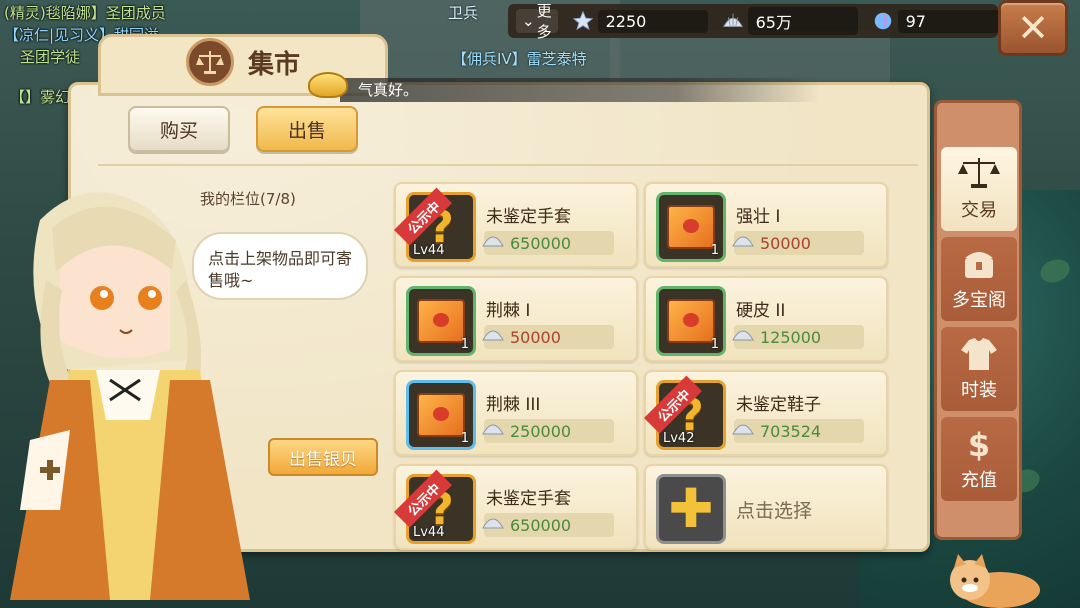  Describe the element at coordinates (774, 511) in the screenshot. I see `add-slot-label: 点击选择` at that location.